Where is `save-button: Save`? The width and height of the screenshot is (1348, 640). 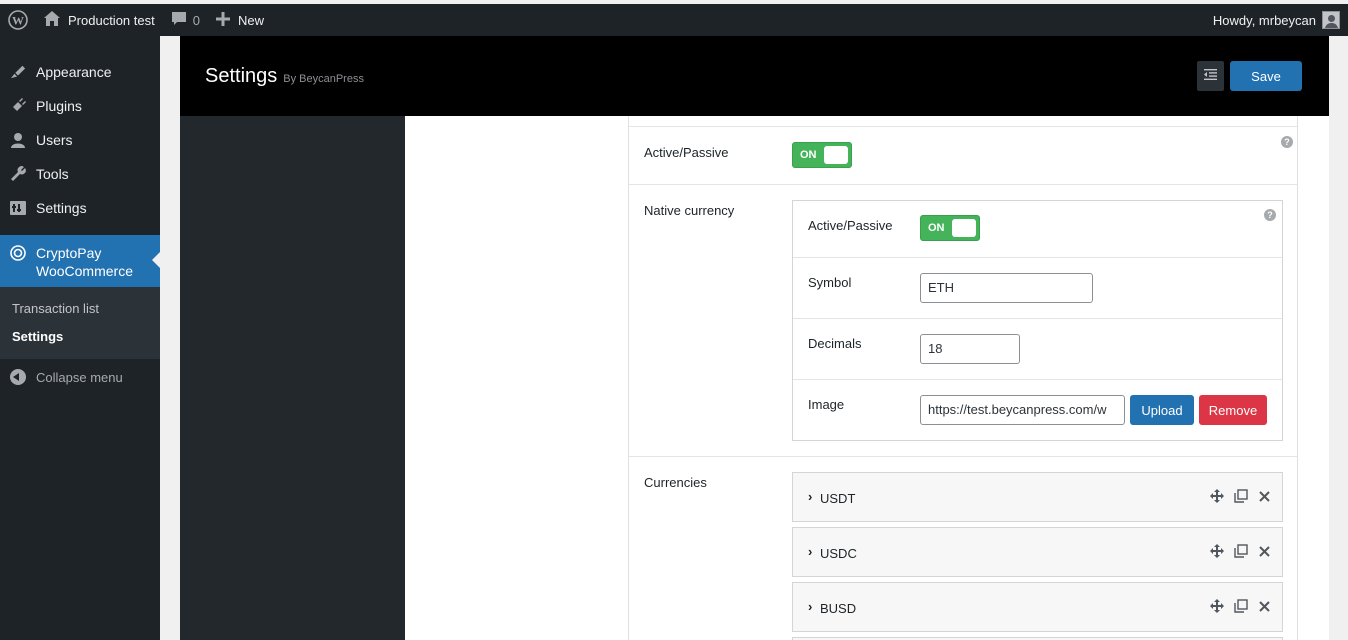 save-button: Save is located at coordinates (1266, 76).